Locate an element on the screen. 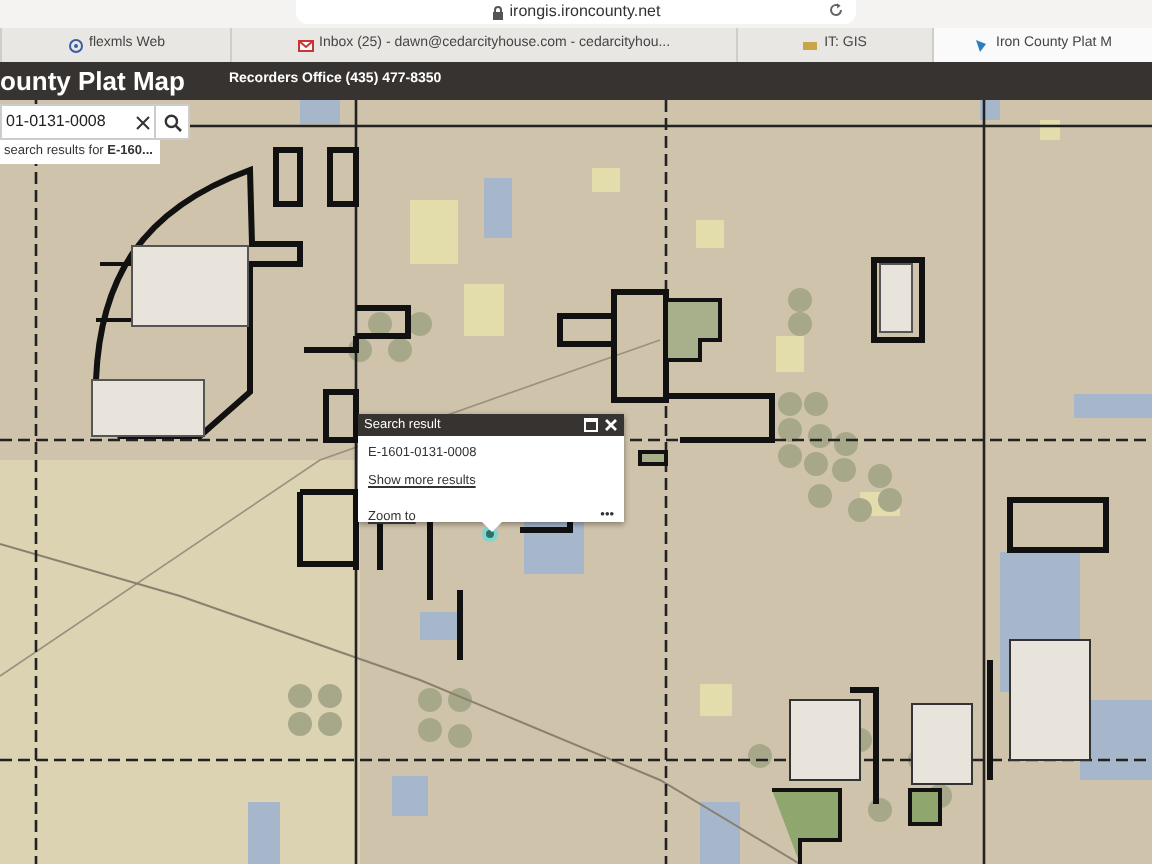 The width and height of the screenshot is (1152, 864). folder-icon is located at coordinates (810, 45).